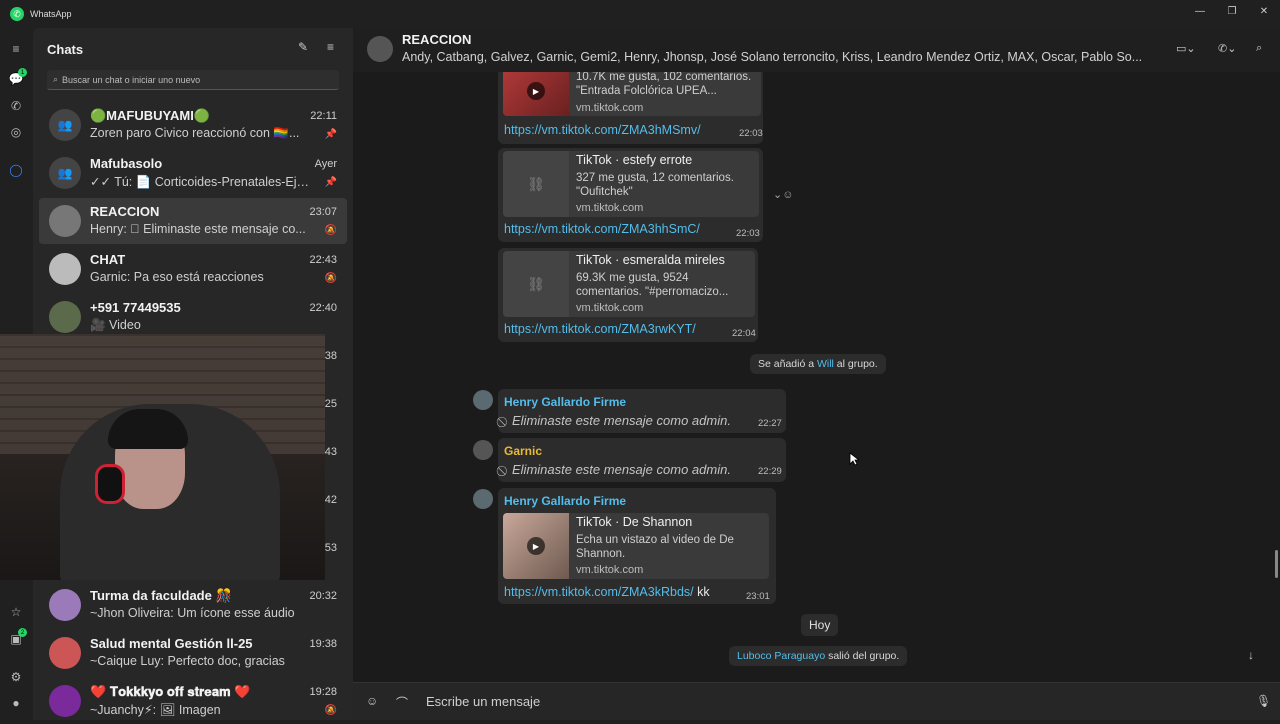  I want to click on headset-icon, so click(110, 484).